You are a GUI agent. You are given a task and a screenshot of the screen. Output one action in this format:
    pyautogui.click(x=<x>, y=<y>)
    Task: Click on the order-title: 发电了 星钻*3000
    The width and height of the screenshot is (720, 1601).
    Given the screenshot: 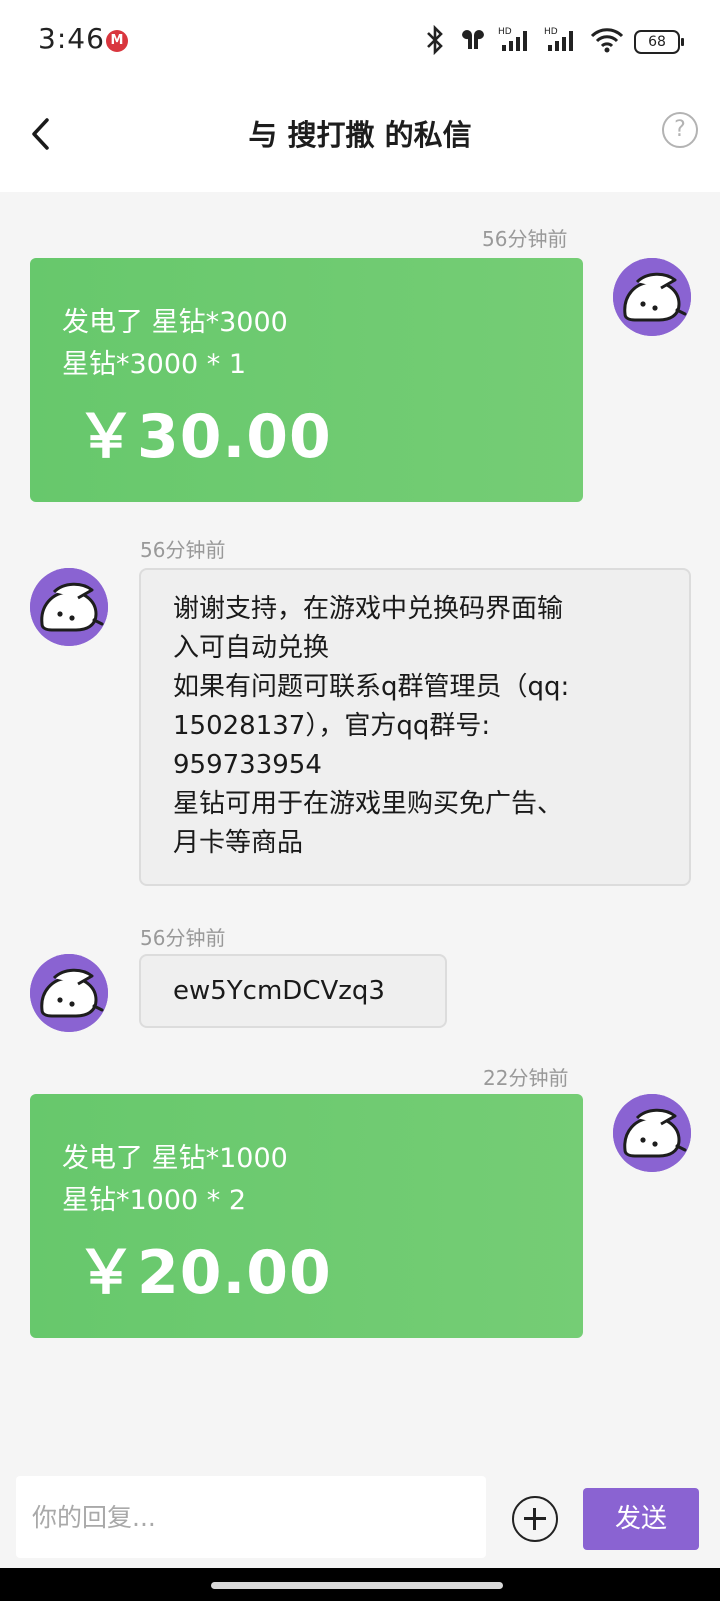 What is the action you would take?
    pyautogui.click(x=175, y=322)
    